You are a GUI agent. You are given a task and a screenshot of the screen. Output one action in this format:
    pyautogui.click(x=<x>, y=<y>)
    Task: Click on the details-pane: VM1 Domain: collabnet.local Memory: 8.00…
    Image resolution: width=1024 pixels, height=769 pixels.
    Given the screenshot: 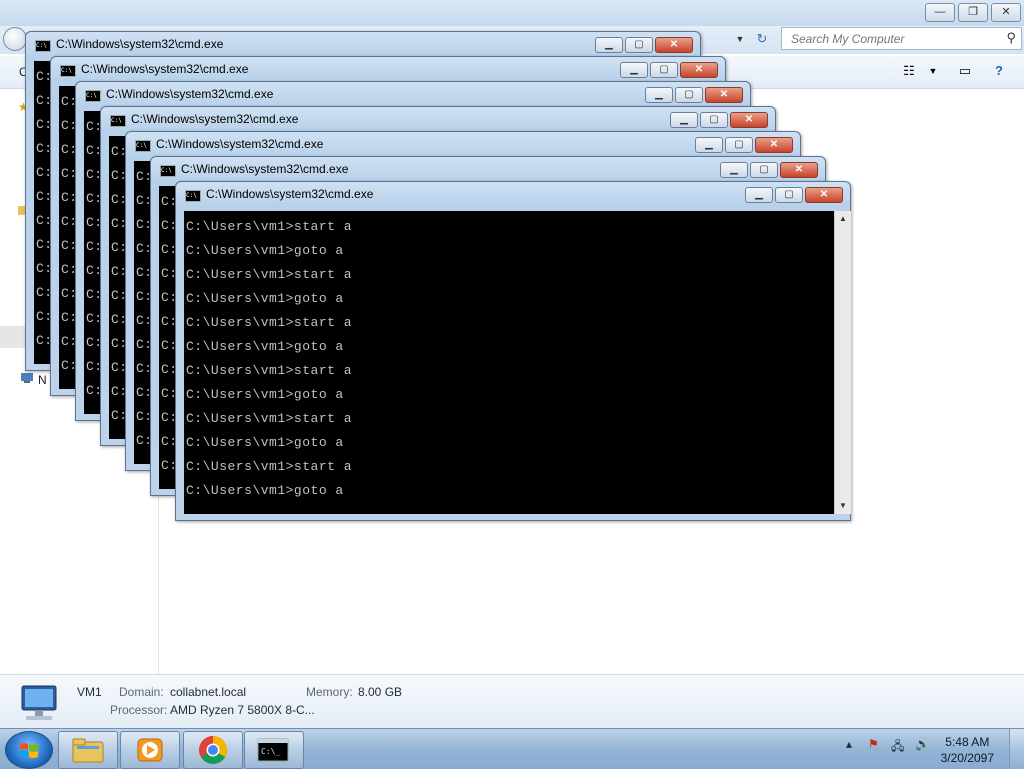 What is the action you would take?
    pyautogui.click(x=512, y=701)
    